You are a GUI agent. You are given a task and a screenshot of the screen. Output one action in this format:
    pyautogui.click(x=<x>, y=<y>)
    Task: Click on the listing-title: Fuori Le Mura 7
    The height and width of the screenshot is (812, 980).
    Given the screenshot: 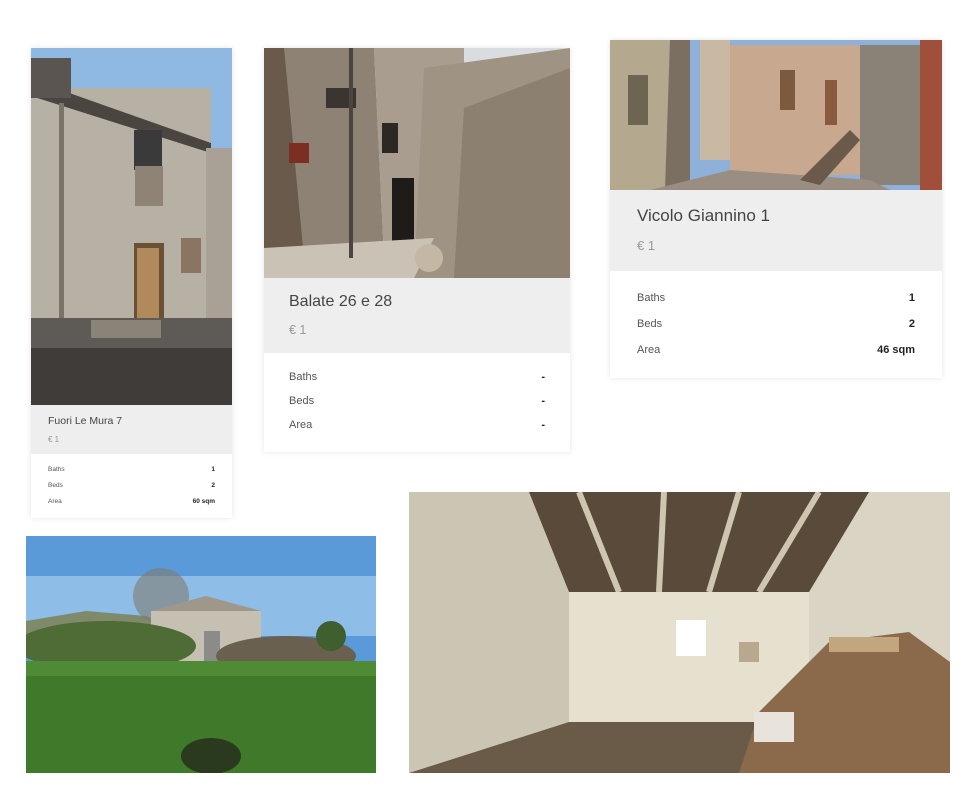 What is the action you would take?
    pyautogui.click(x=85, y=421)
    